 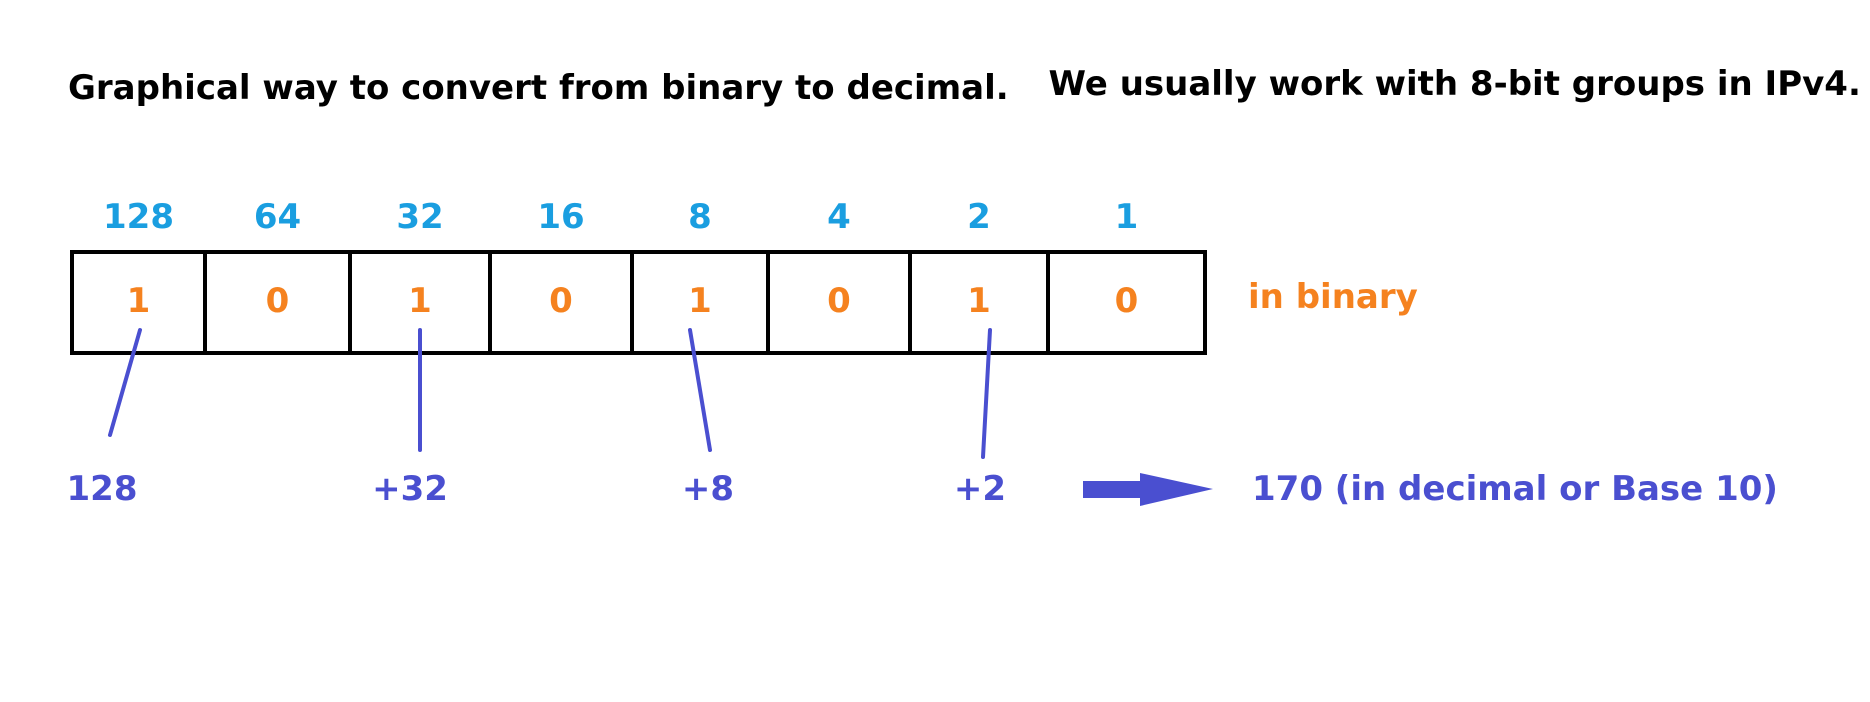 What do you see at coordinates (1515, 489) in the screenshot?
I see `result-text: 170 (in decimal or Base 10)` at bounding box center [1515, 489].